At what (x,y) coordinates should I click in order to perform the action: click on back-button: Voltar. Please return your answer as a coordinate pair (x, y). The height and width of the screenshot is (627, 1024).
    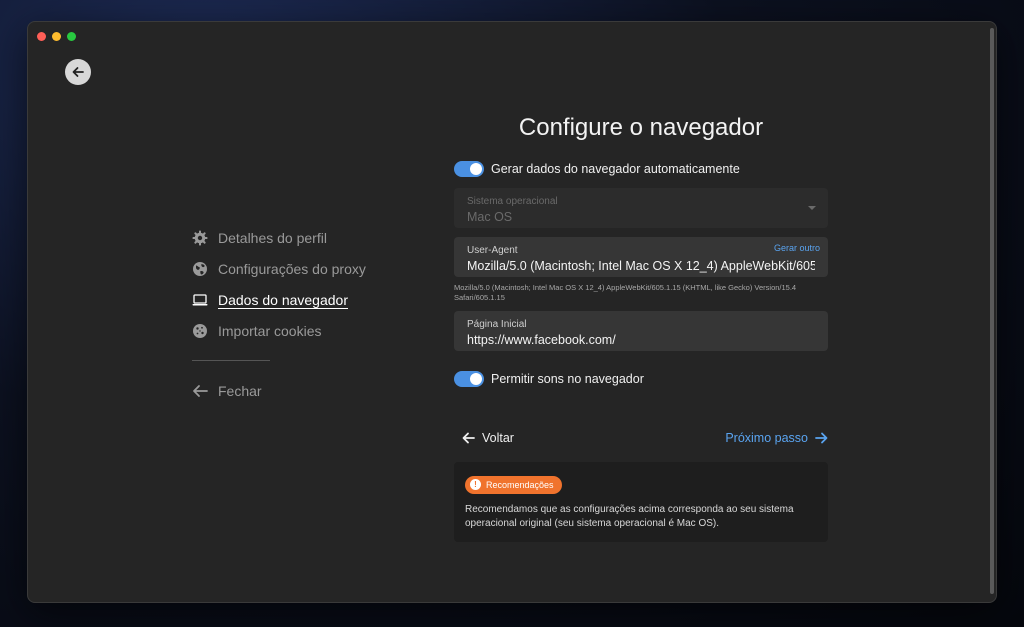
    Looking at the image, I should click on (484, 438).